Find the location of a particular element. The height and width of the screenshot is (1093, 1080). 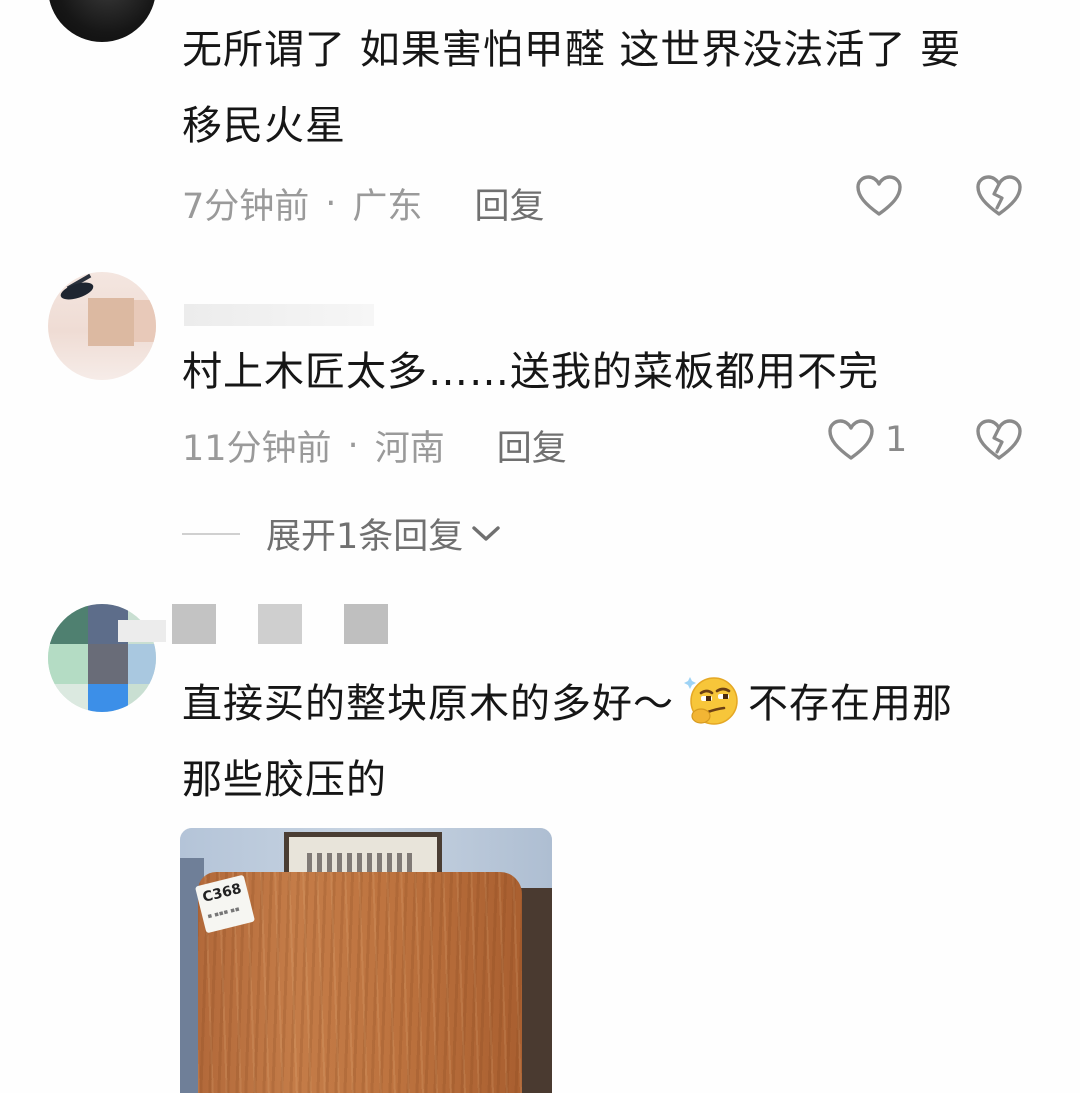

comment-meta: 11分钟前 · 河南 回复 is located at coordinates (374, 445).